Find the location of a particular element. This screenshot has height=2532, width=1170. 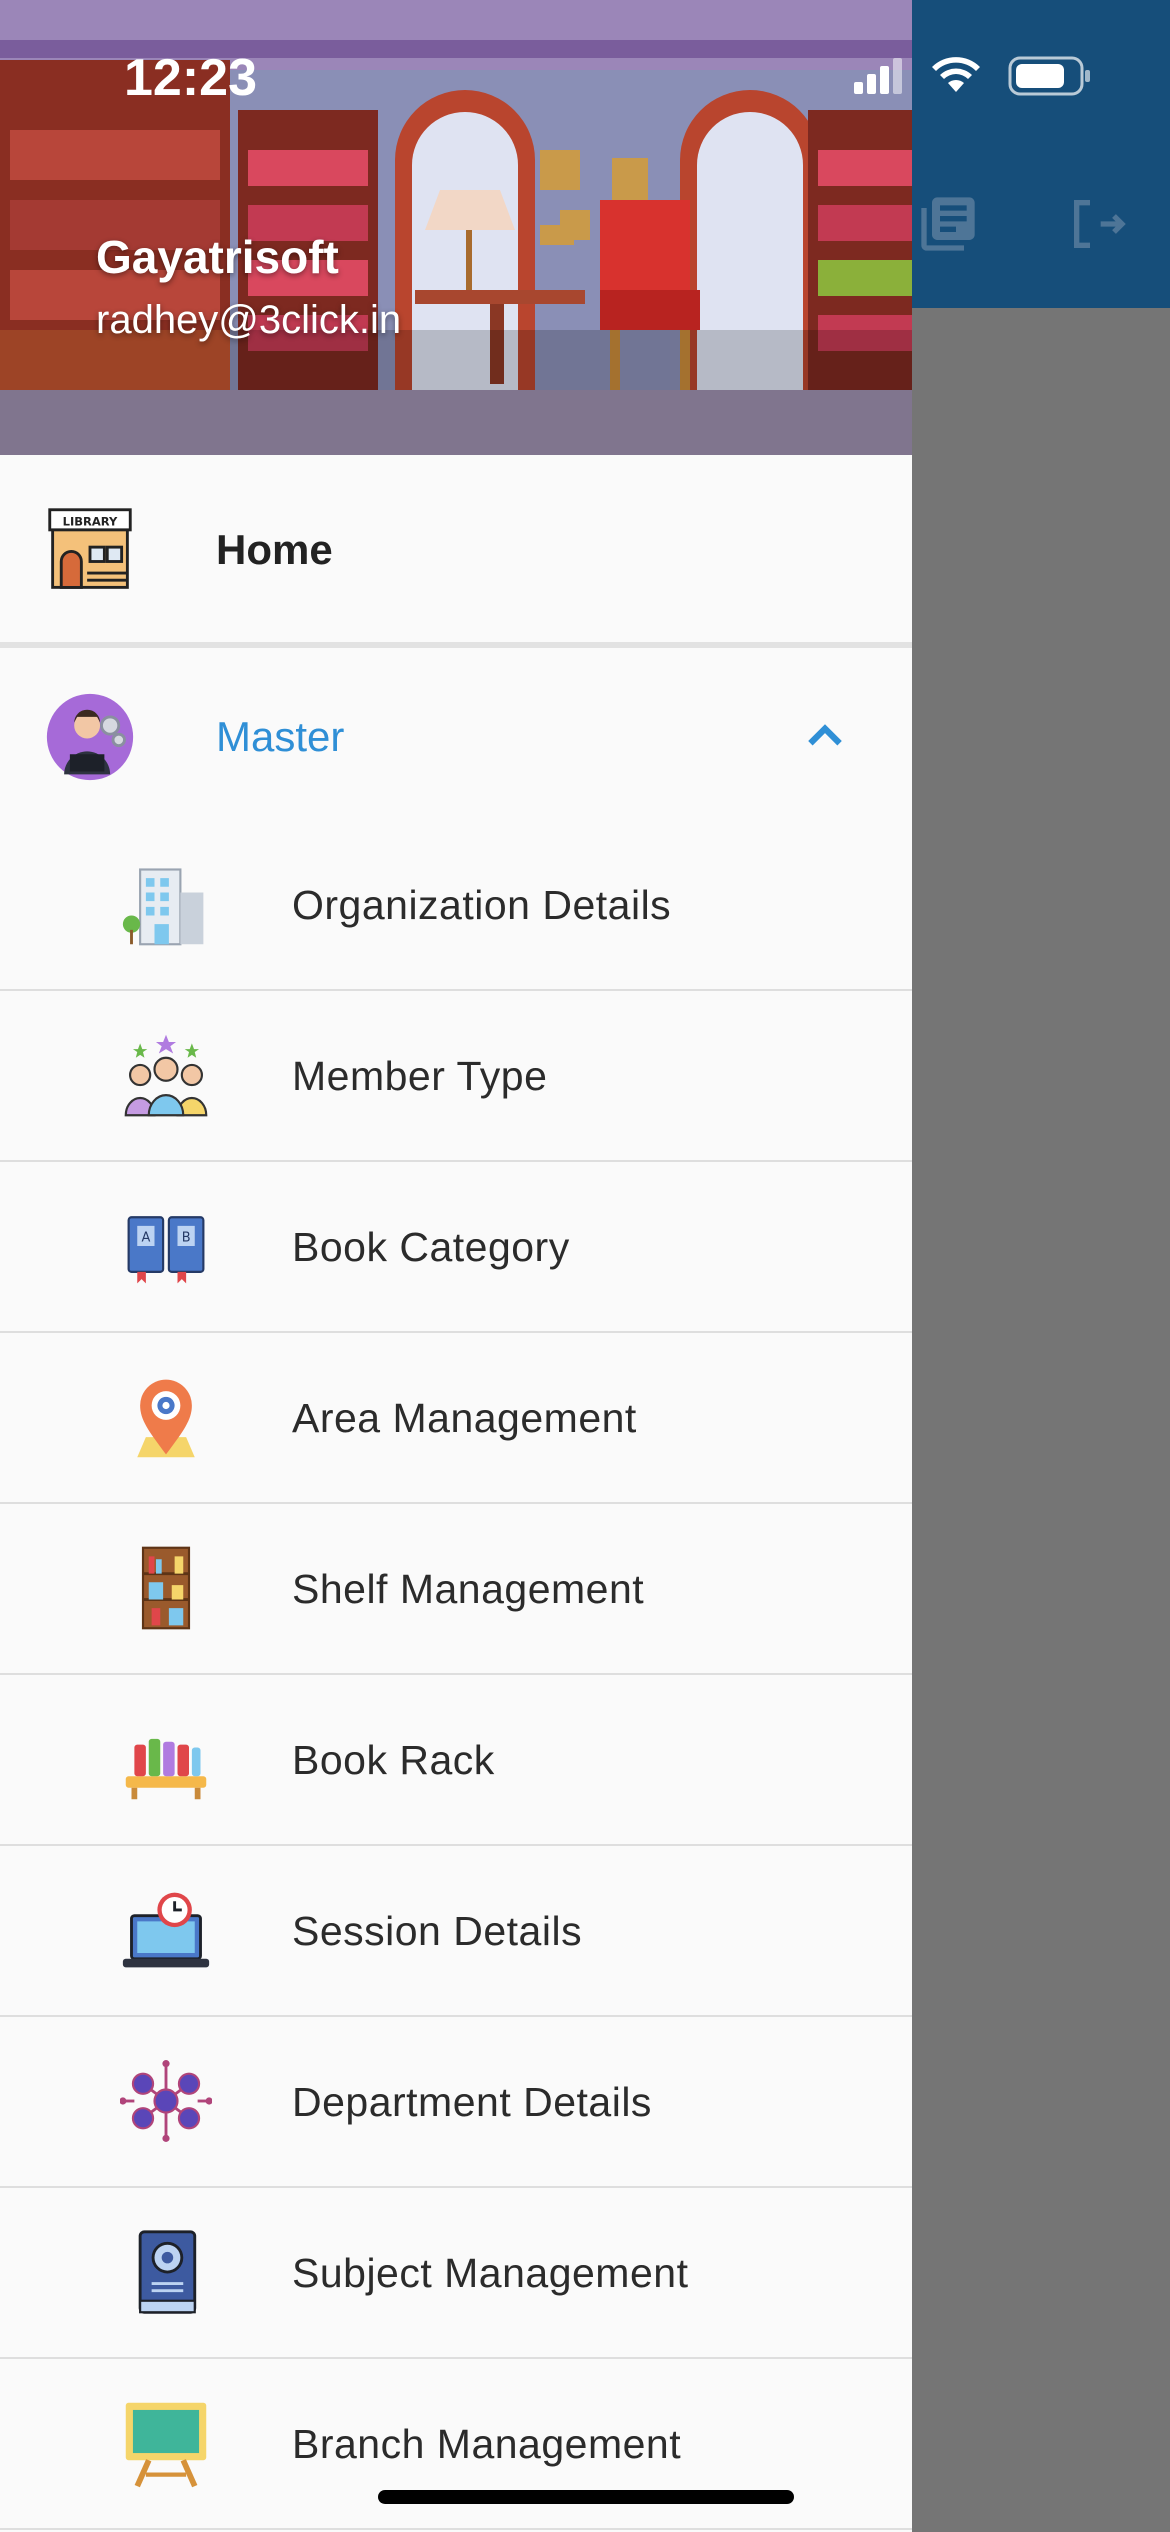

user-email: radhey@3click.in is located at coordinates (249, 320).